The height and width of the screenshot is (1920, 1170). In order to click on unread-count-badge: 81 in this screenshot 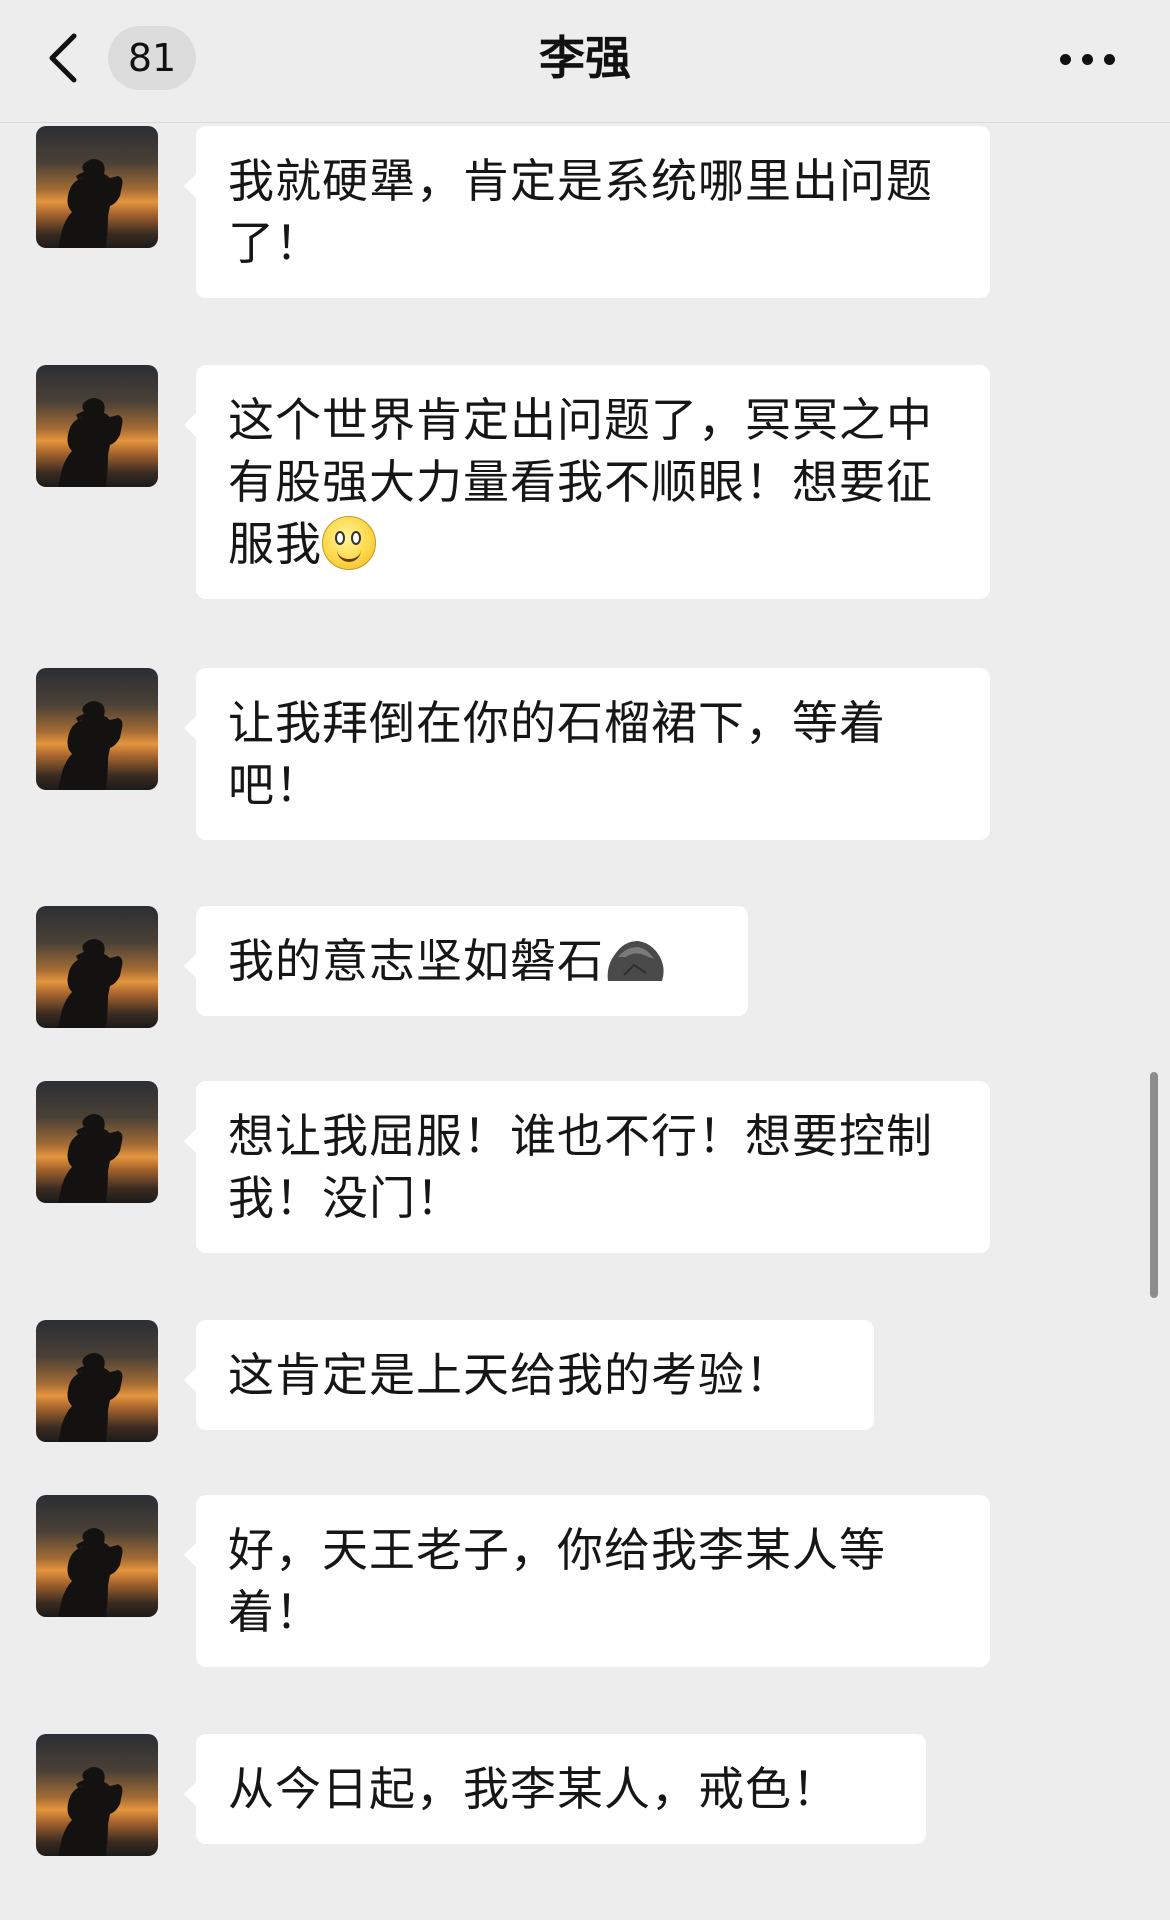, I will do `click(152, 58)`.